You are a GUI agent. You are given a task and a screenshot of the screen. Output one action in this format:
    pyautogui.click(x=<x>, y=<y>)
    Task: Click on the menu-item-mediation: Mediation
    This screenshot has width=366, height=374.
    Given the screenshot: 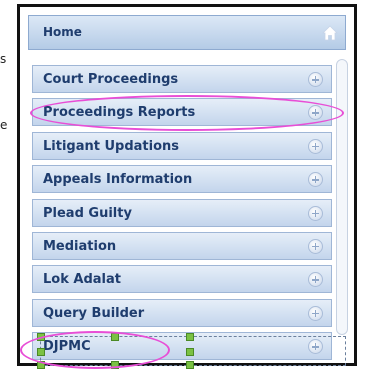 What is the action you would take?
    pyautogui.click(x=182, y=245)
    